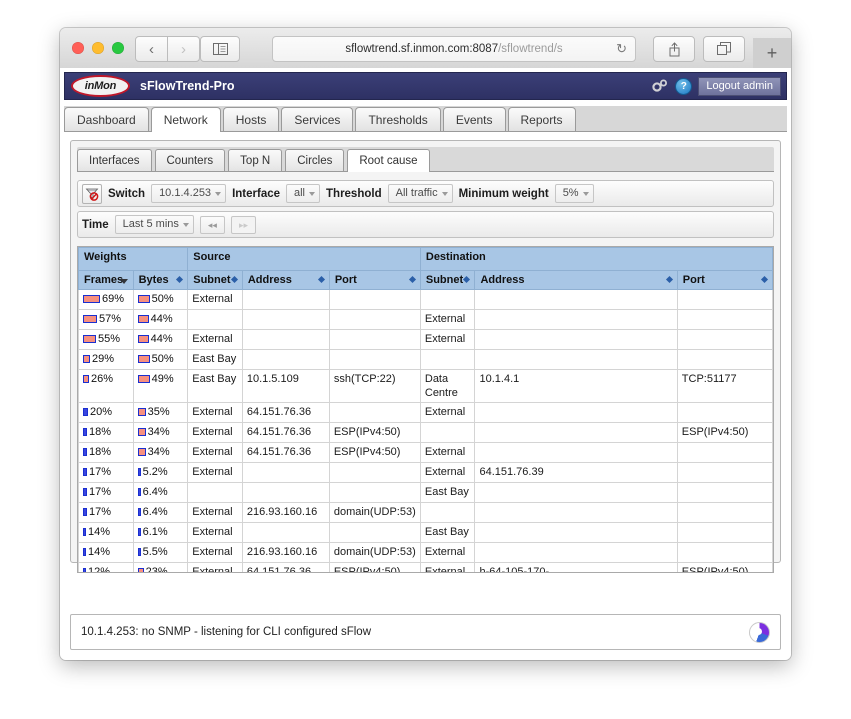 This screenshot has height=719, width=851. What do you see at coordinates (660, 86) in the screenshot?
I see `settings-gear-icon` at bounding box center [660, 86].